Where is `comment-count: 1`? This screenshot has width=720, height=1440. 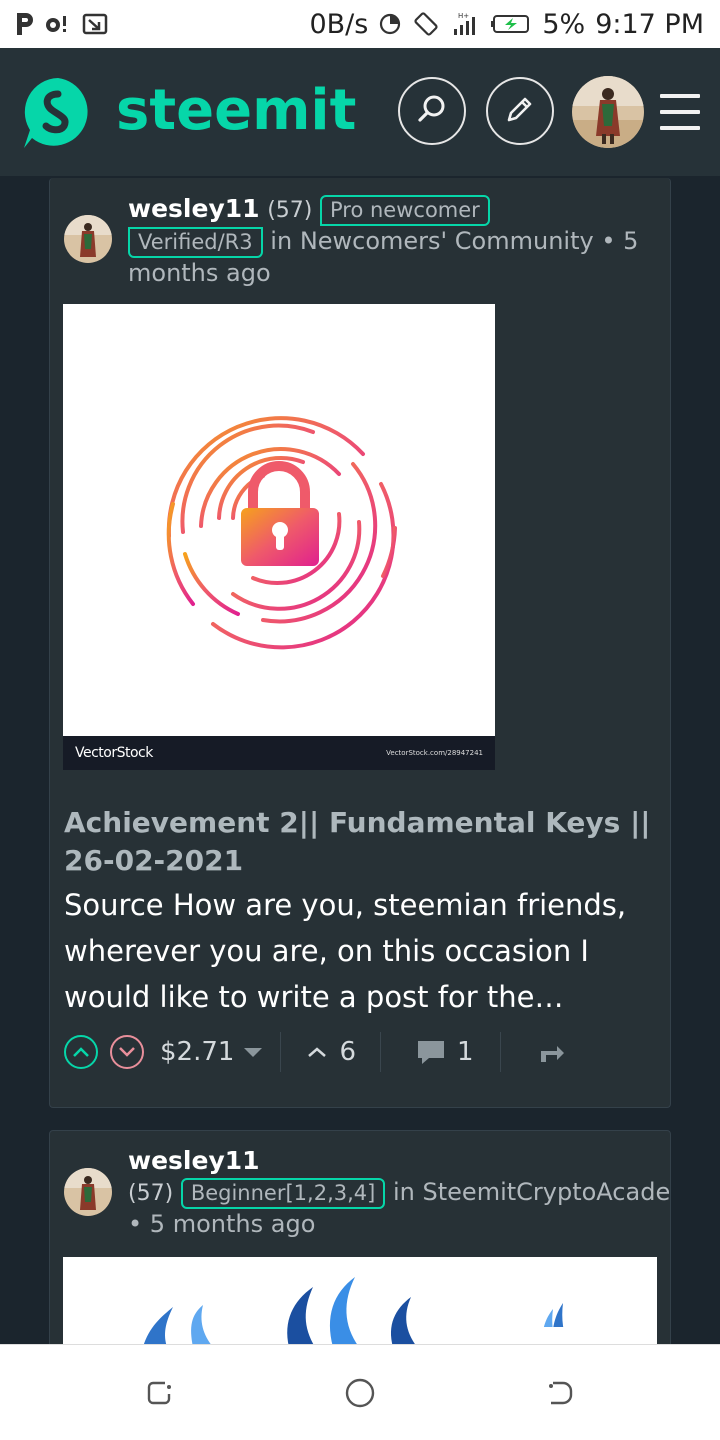 comment-count: 1 is located at coordinates (465, 1052).